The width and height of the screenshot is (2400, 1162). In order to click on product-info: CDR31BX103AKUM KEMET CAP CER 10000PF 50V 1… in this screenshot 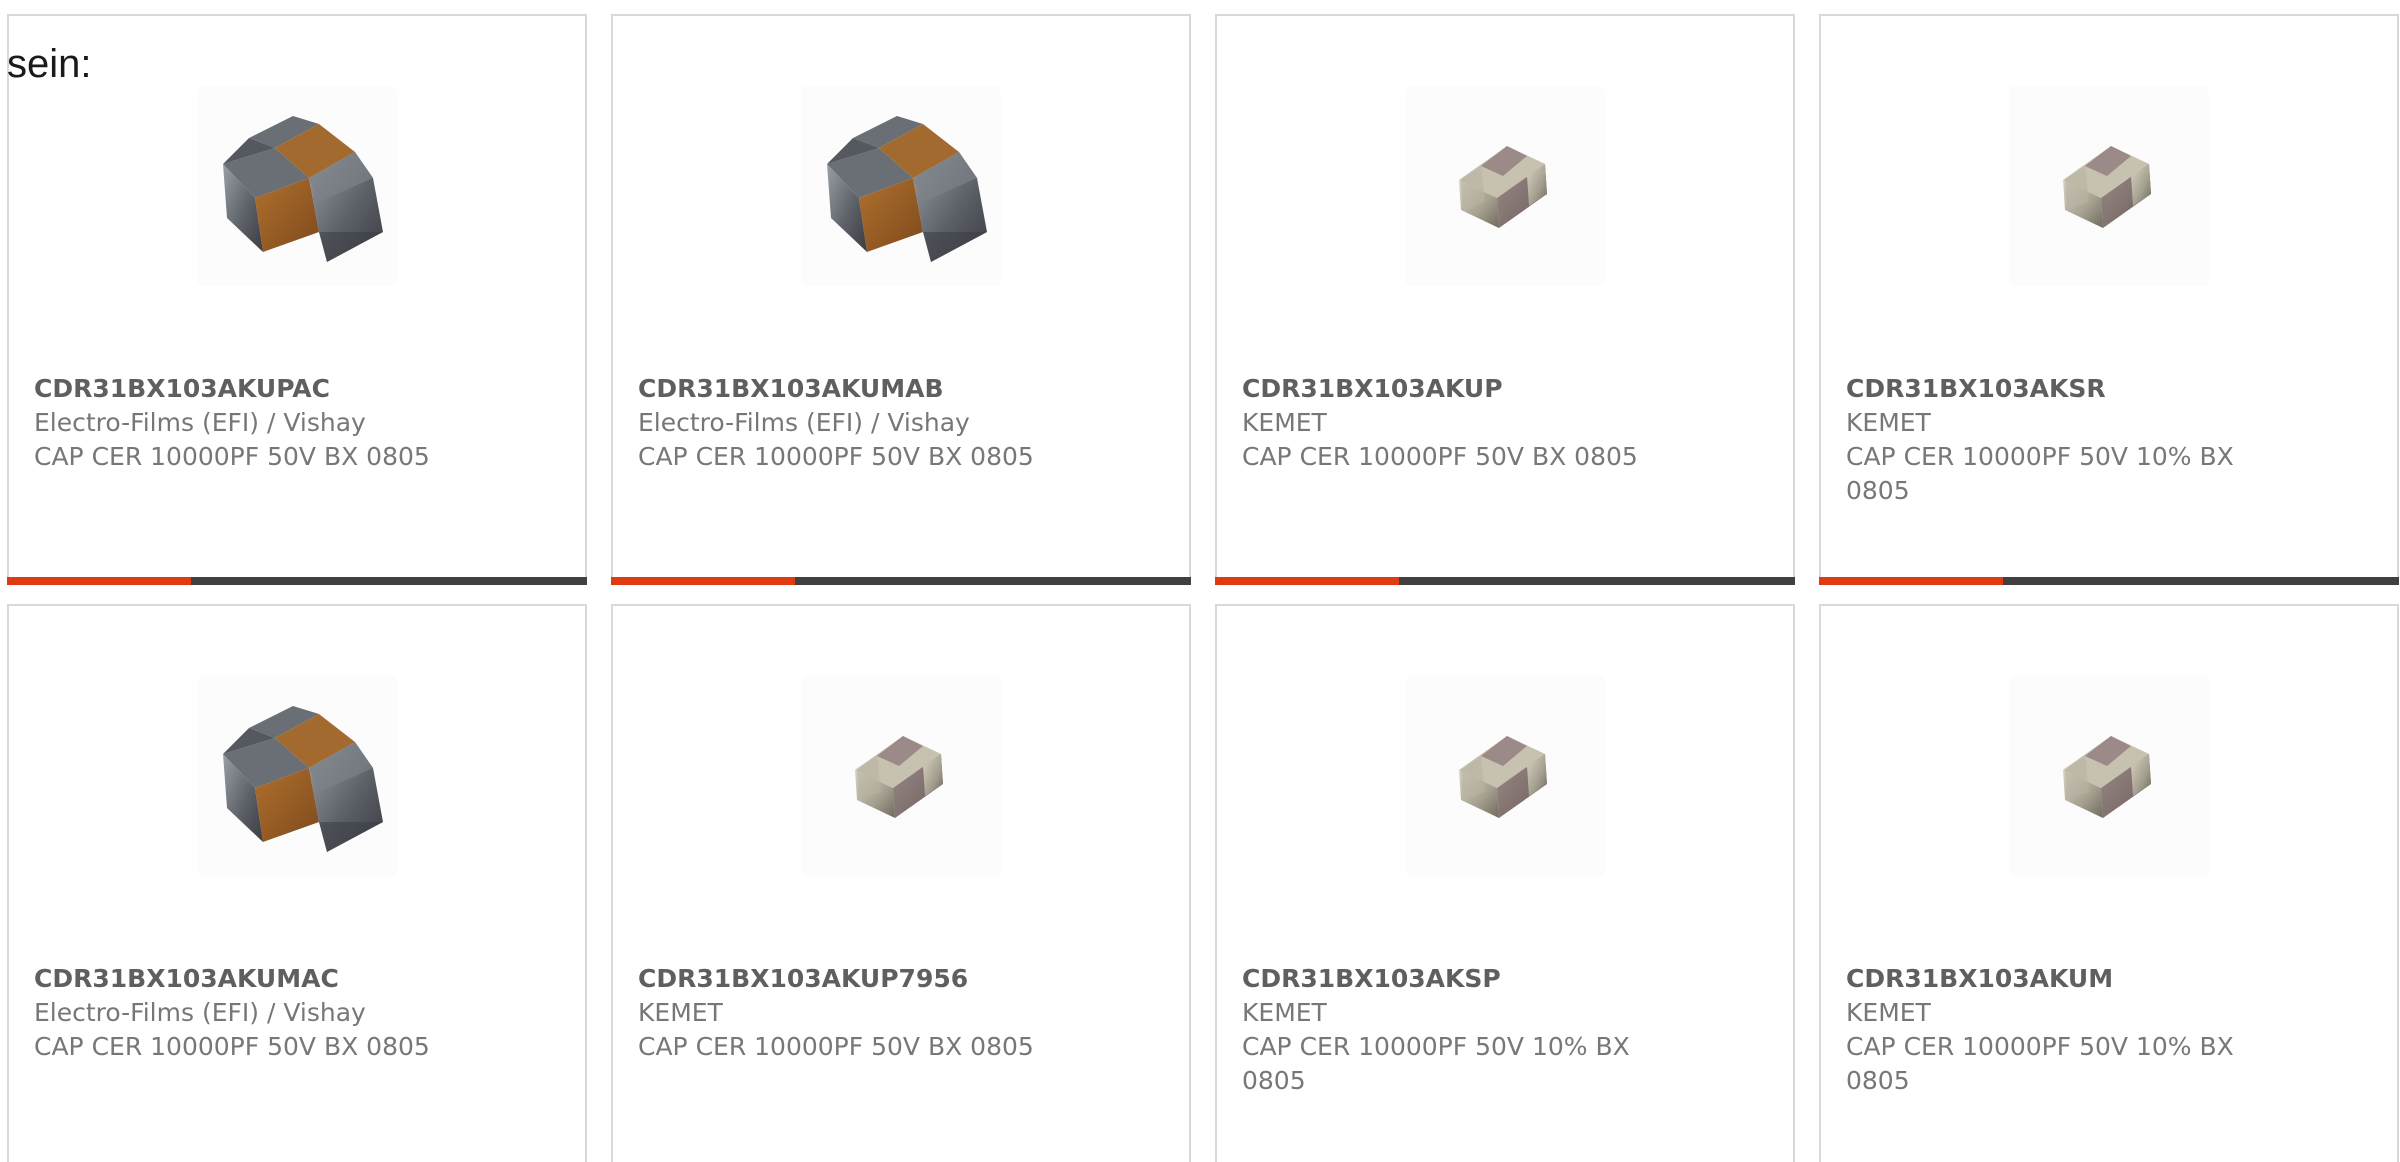, I will do `click(2123, 1030)`.